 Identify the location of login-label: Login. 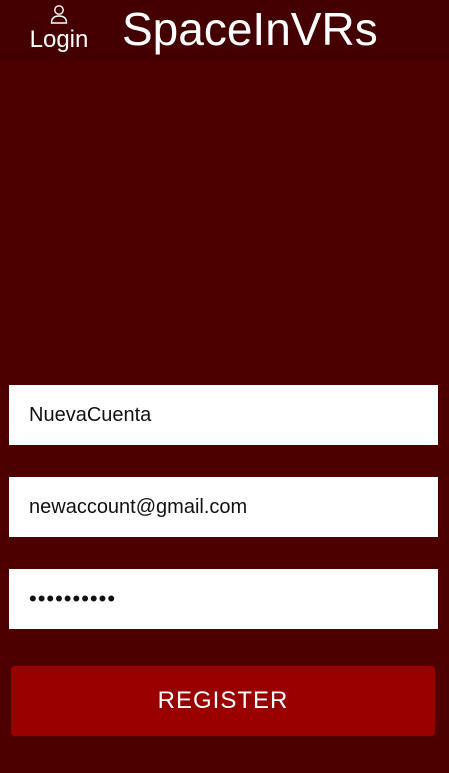
(59, 39).